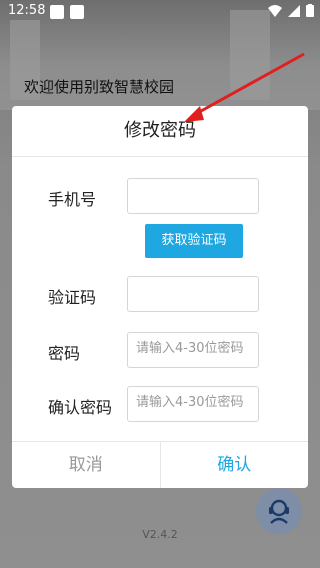  Describe the element at coordinates (193, 294) in the screenshot. I see `code-input` at that location.